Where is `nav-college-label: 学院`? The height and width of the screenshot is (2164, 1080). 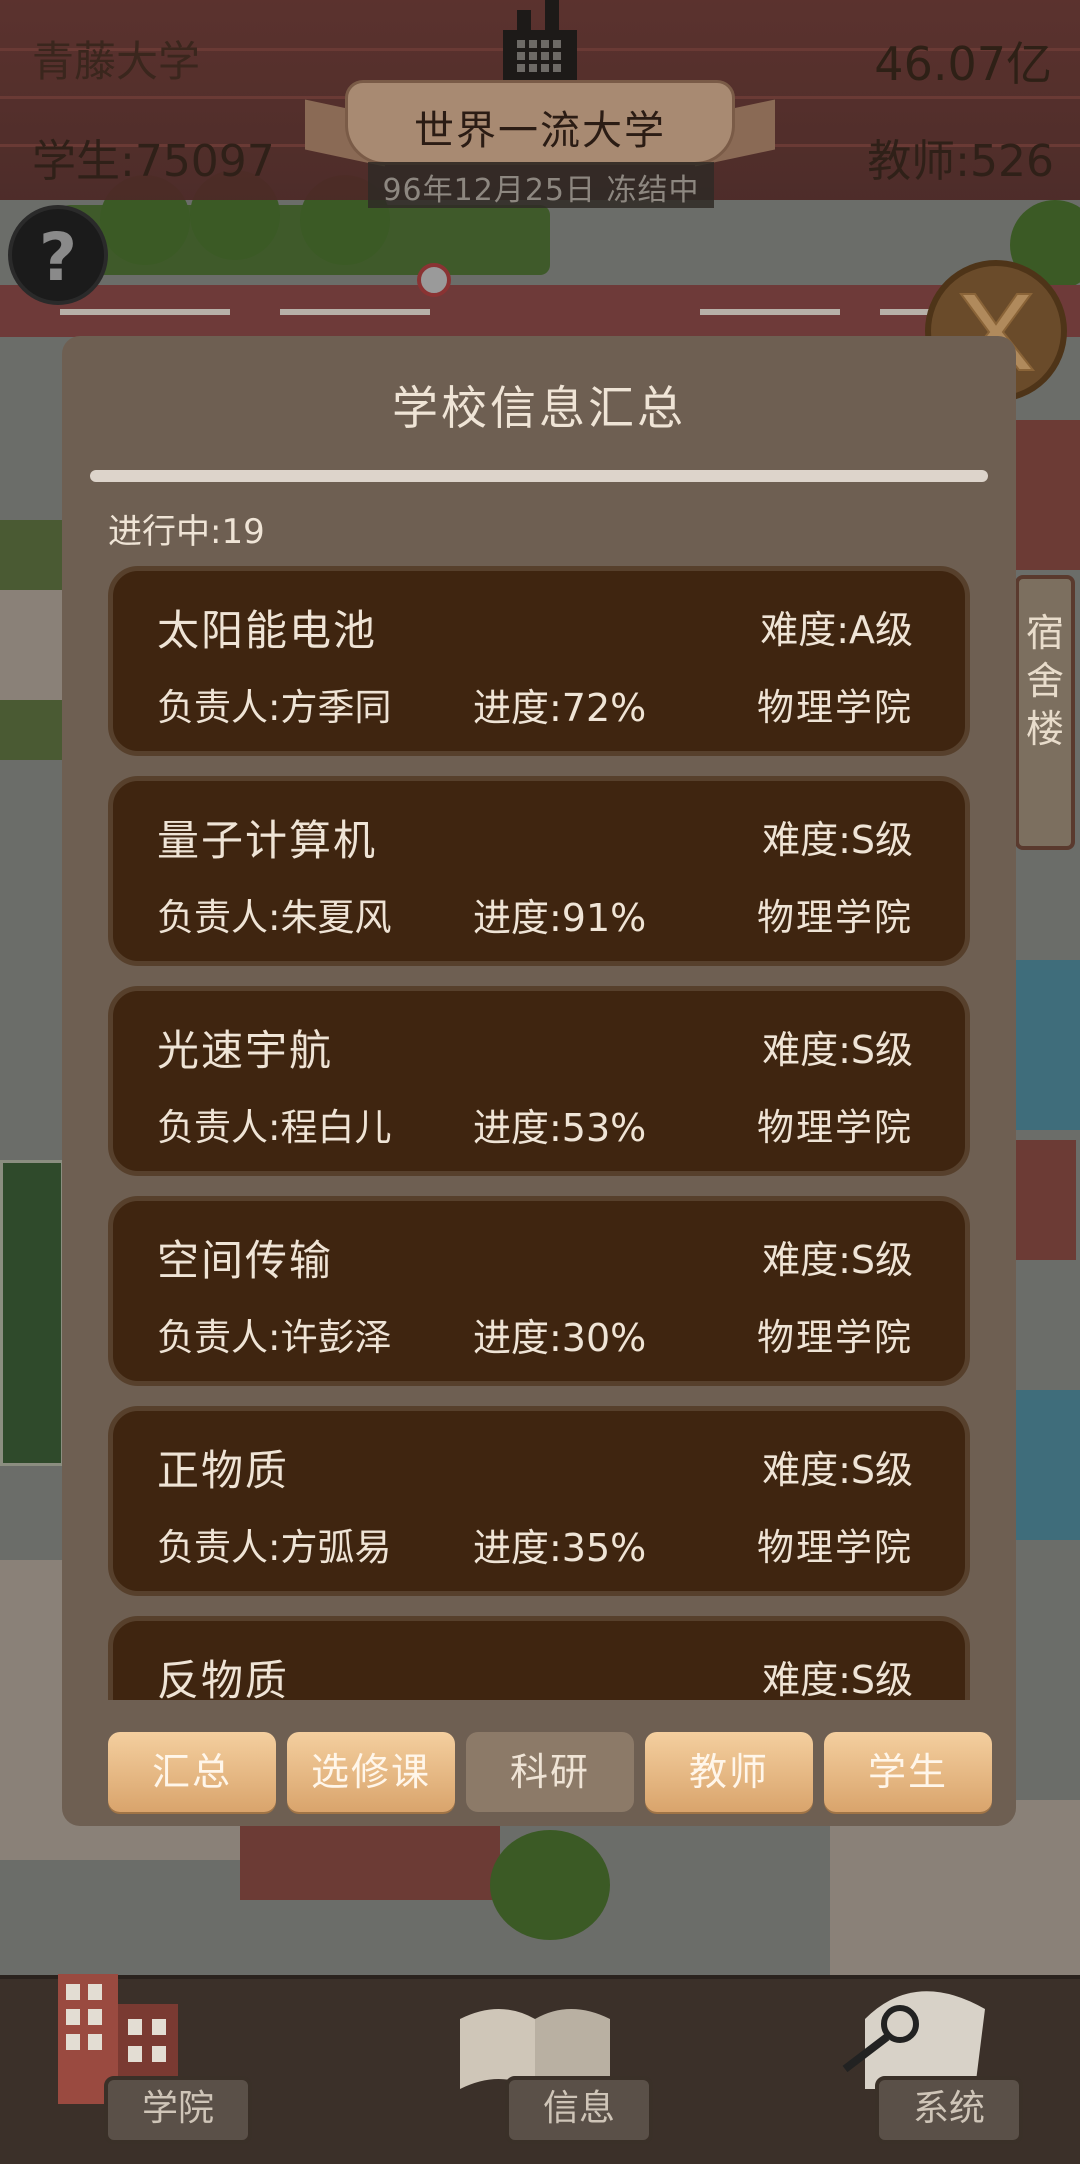
nav-college-label: 学院 is located at coordinates (178, 2110).